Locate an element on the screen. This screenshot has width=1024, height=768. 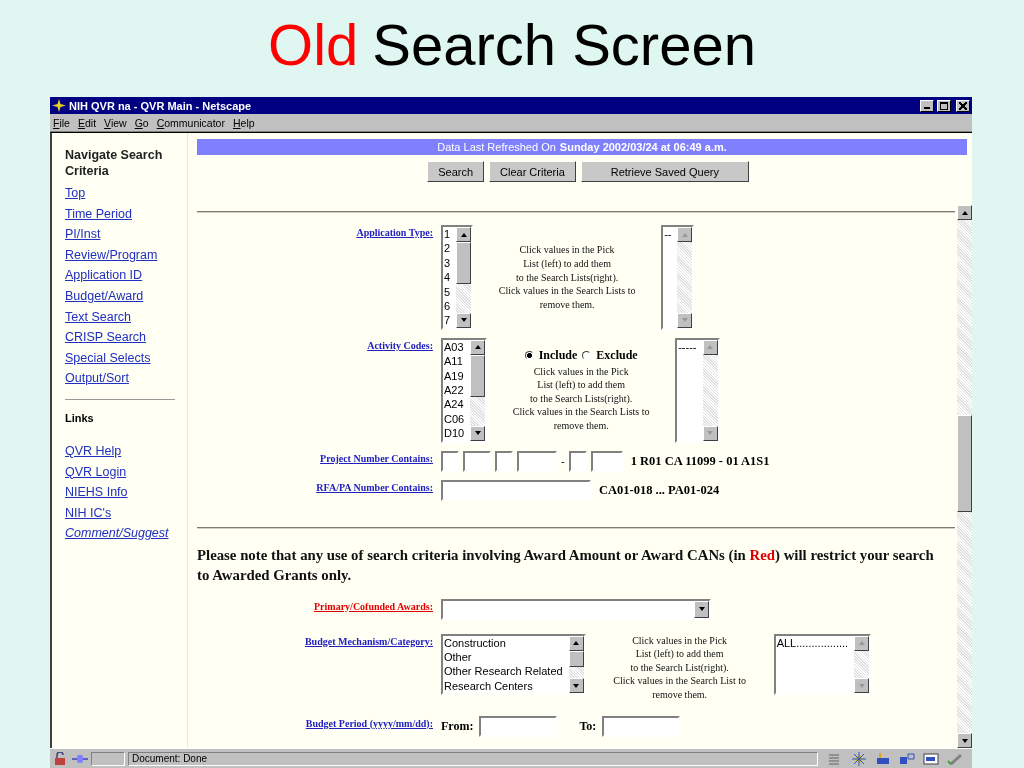
menu-item: Help is located at coordinates (243, 122).